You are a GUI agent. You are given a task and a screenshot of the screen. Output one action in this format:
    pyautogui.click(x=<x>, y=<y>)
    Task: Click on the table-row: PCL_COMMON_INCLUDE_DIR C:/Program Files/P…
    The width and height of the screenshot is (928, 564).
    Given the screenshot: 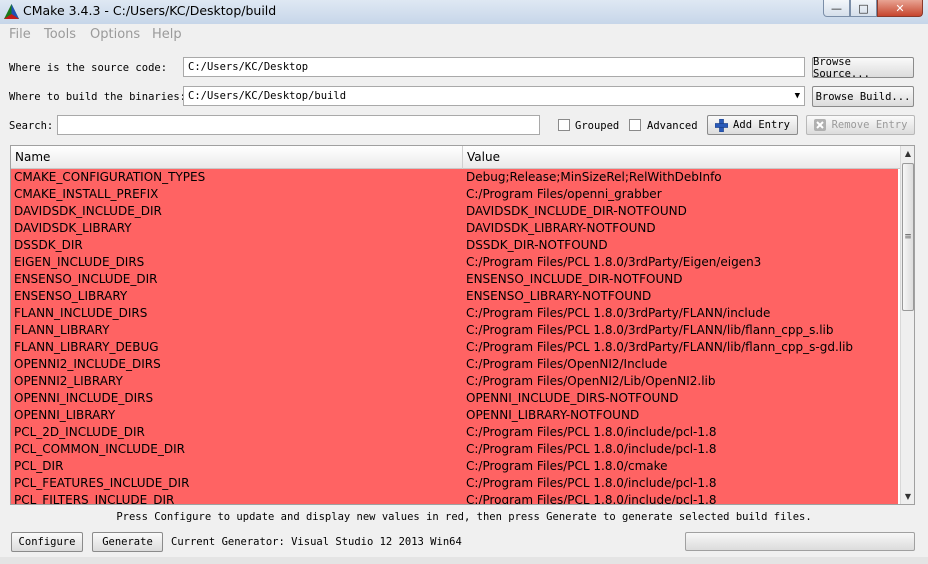 What is the action you would take?
    pyautogui.click(x=454, y=449)
    